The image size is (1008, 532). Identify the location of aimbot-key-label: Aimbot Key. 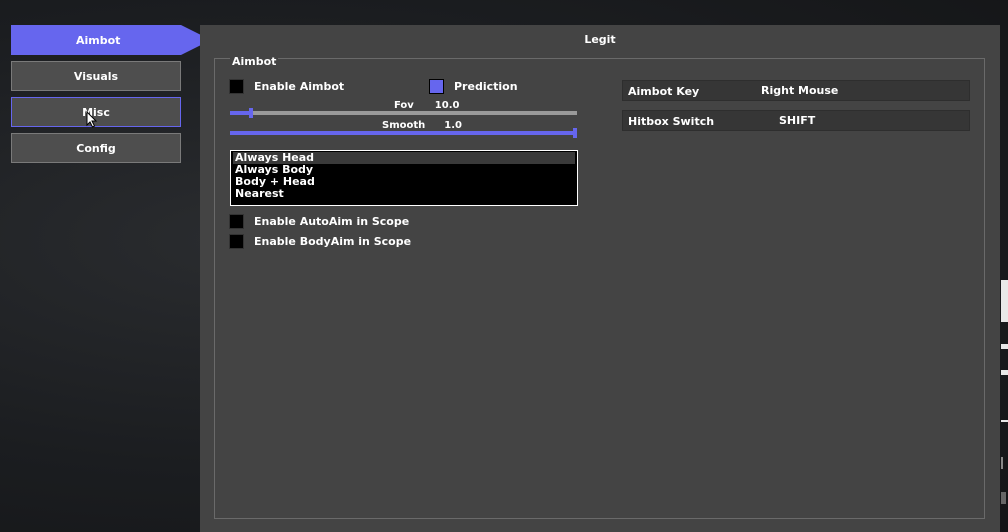
(664, 91).